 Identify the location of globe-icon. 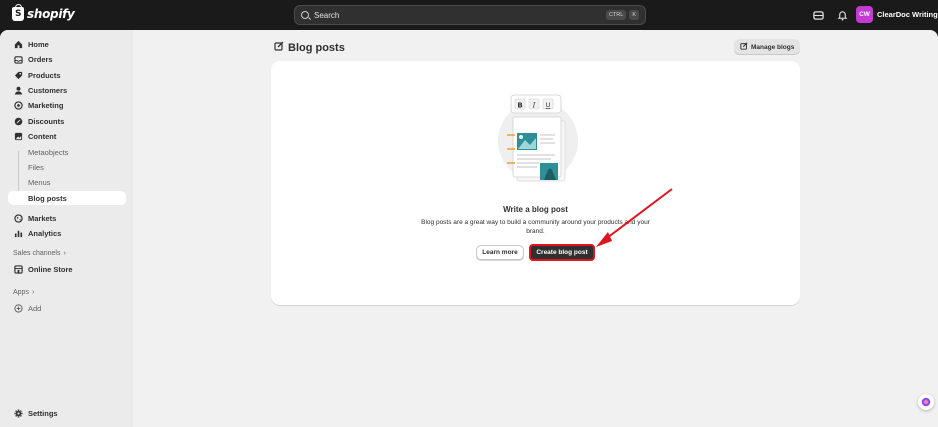
(18, 218).